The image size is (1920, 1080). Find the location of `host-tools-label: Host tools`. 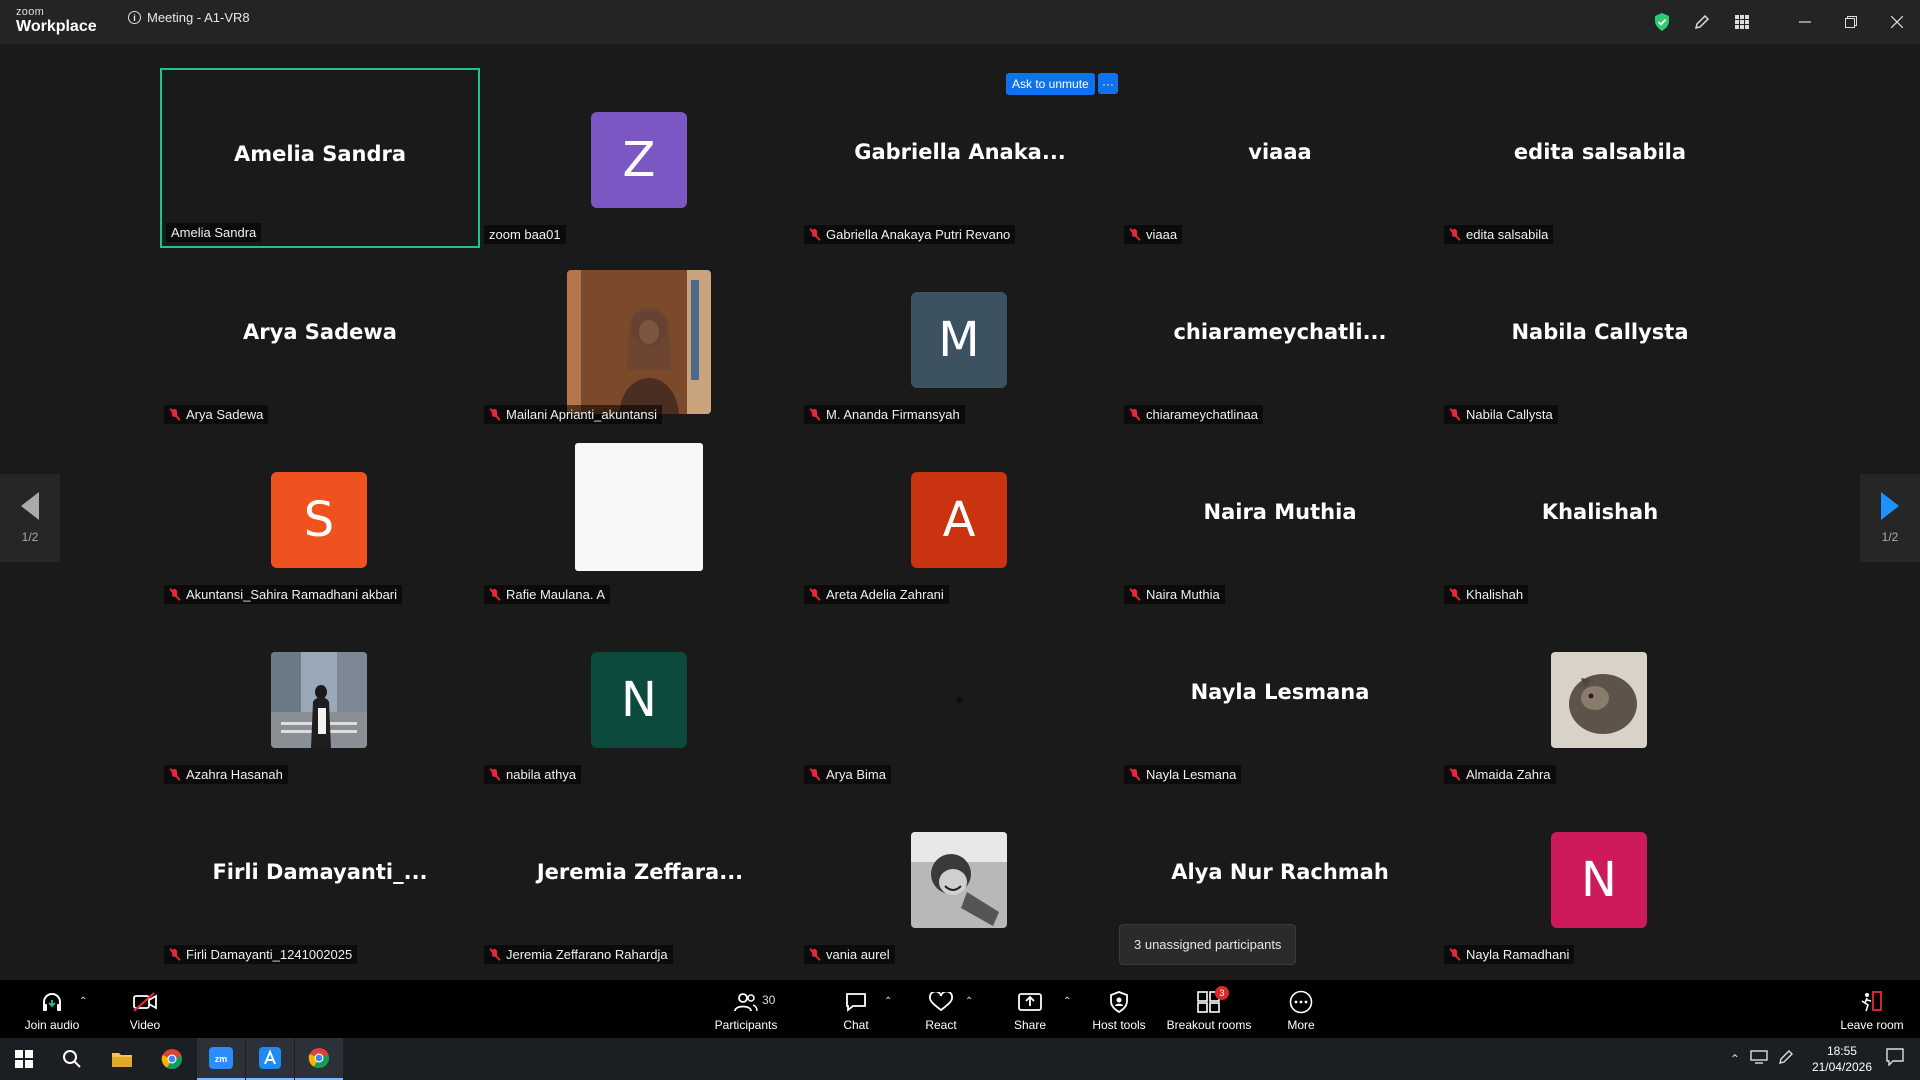

host-tools-label: Host tools is located at coordinates (1119, 1025).